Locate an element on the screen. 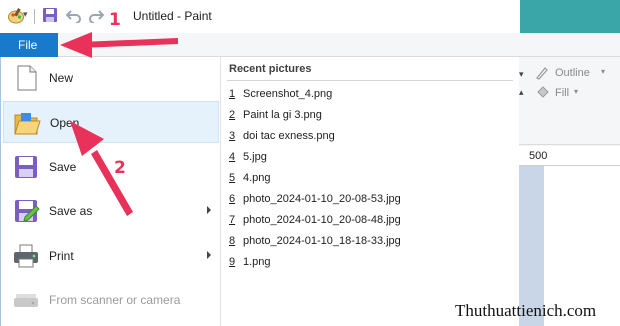  annotation-overlay is located at coordinates (119, 124).